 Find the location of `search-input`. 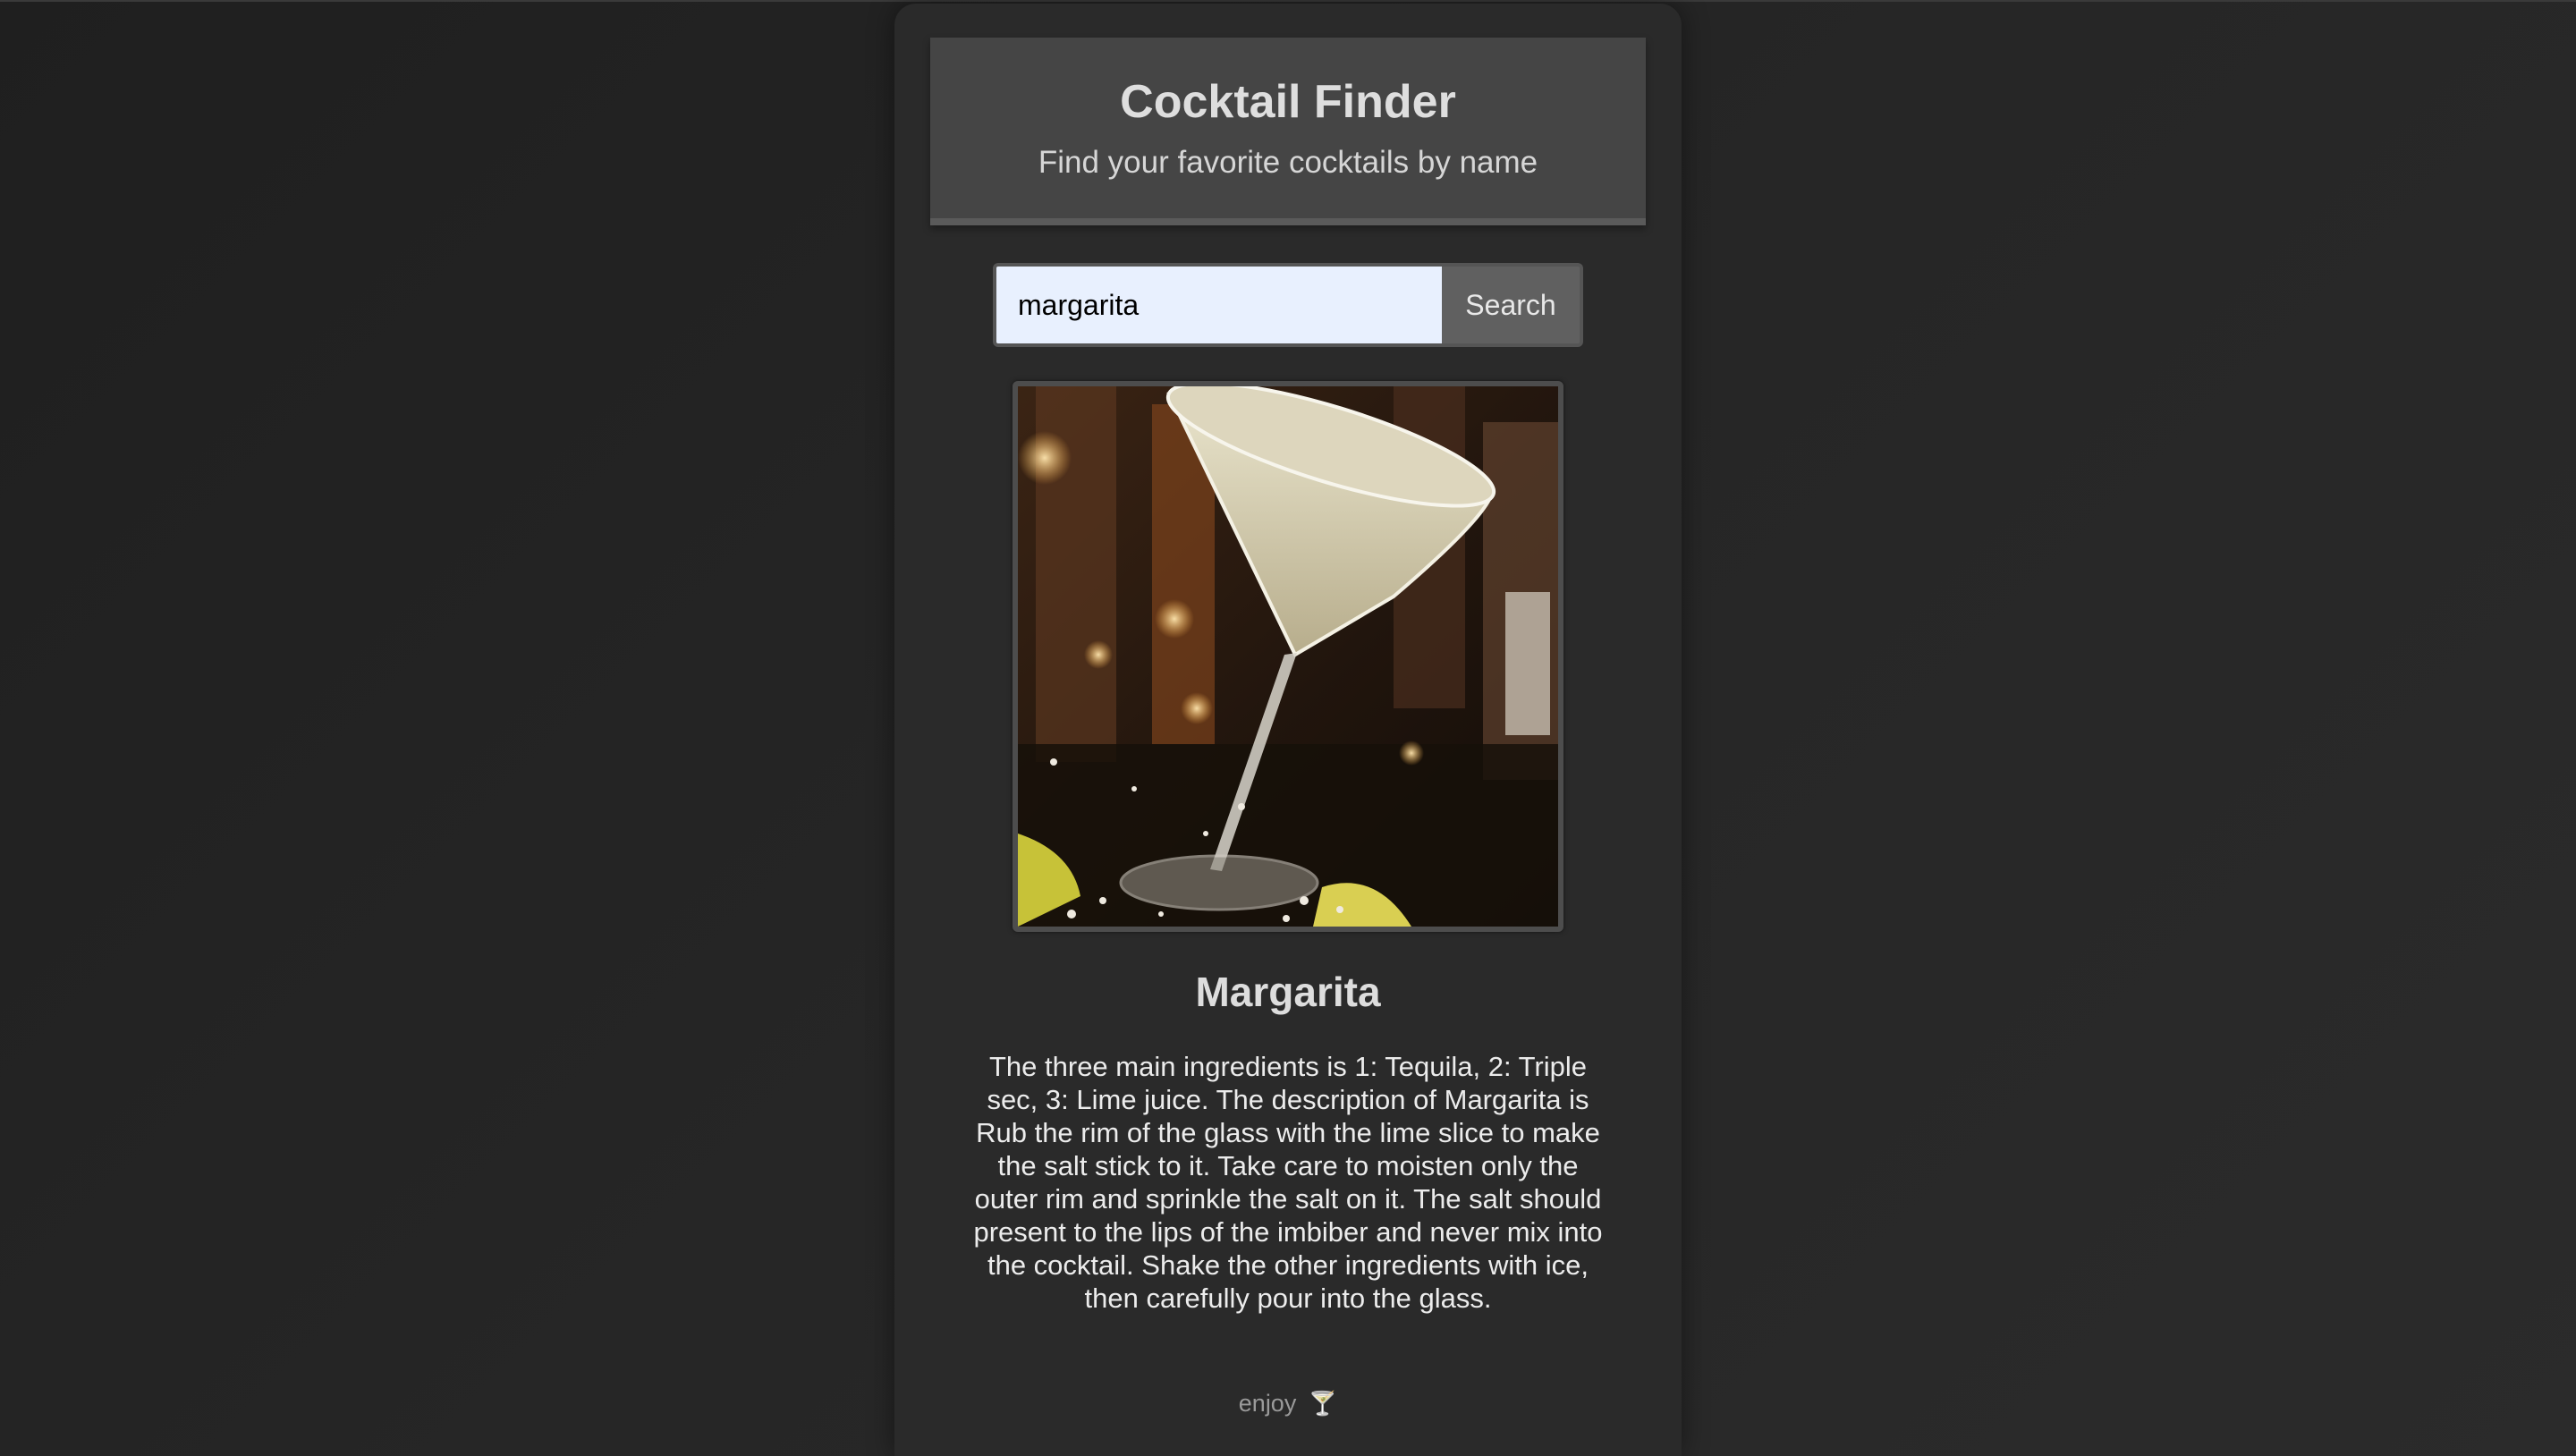

search-input is located at coordinates (1219, 305).